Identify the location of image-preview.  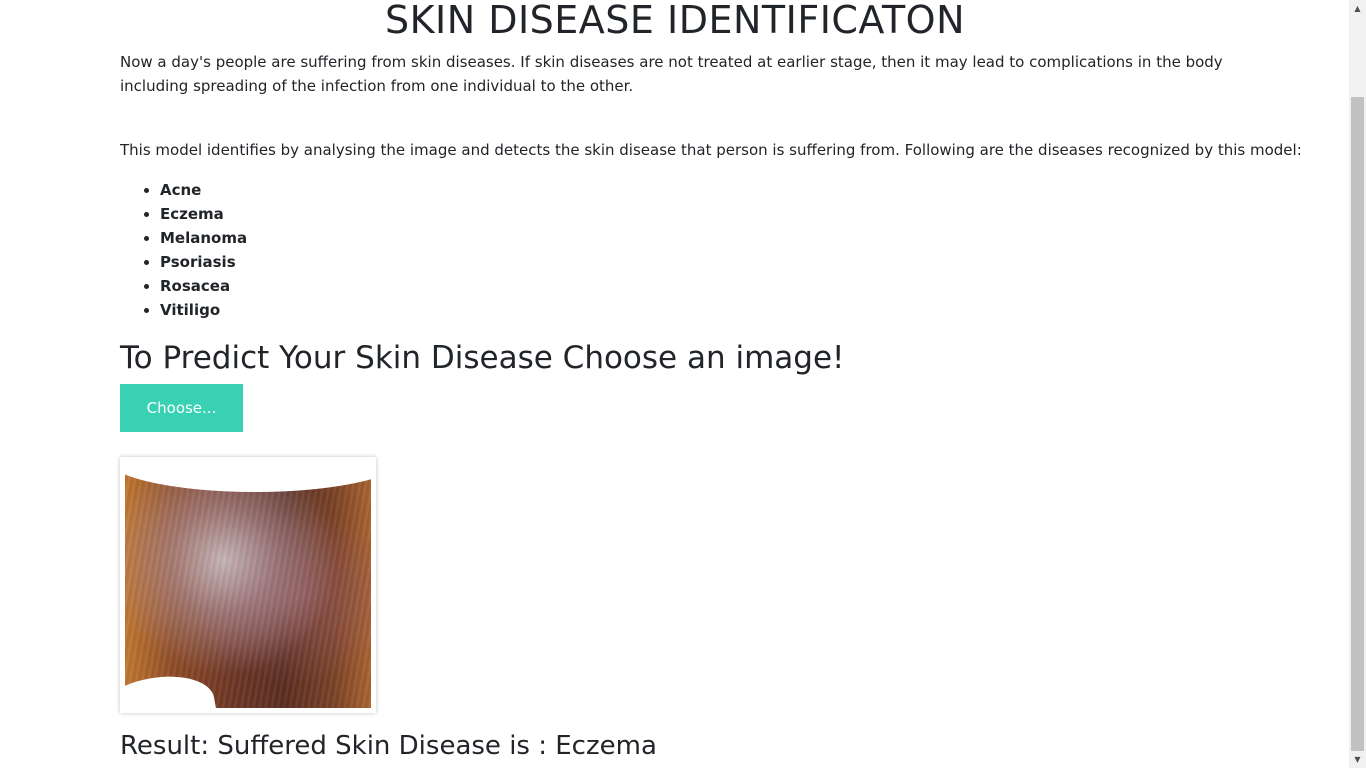
(248, 585).